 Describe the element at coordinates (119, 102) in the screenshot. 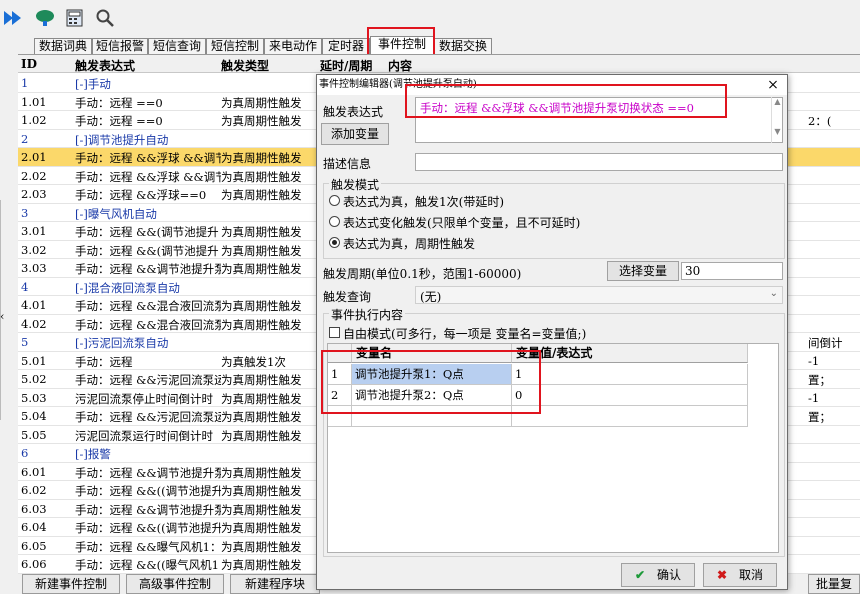

I see `row-expression: 手动：远程 ==0` at that location.